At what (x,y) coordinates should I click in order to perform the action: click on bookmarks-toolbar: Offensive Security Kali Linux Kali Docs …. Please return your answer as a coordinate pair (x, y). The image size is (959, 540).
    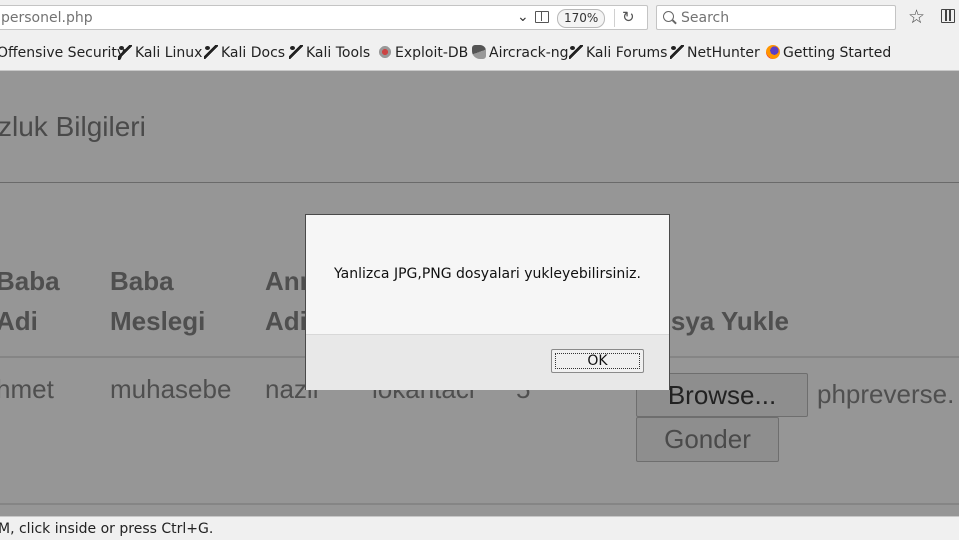
    Looking at the image, I should click on (479, 53).